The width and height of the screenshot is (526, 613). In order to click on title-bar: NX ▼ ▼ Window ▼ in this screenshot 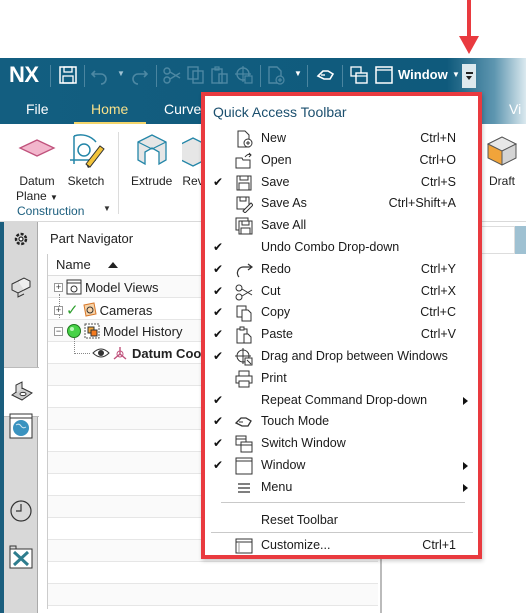, I will do `click(263, 76)`.